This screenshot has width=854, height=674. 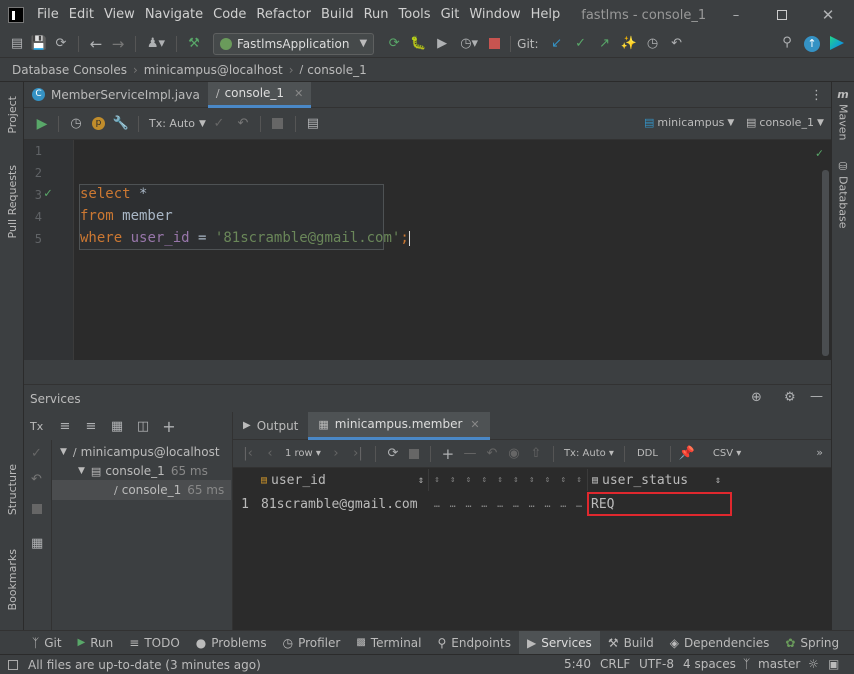 I want to click on previous-page-icon: ‹, so click(x=270, y=453).